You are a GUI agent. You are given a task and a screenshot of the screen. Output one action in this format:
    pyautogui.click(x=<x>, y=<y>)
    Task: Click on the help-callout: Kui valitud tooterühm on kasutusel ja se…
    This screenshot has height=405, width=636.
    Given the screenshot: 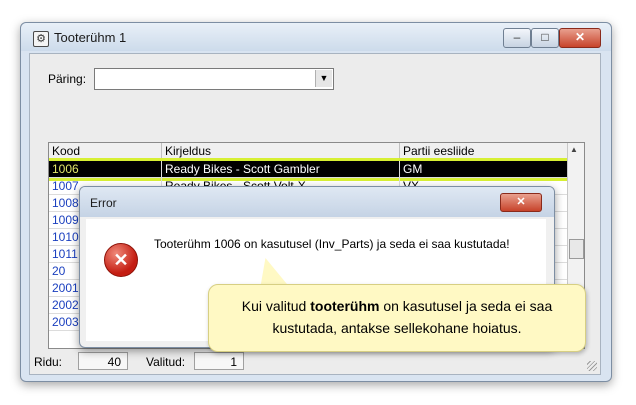 What is the action you would take?
    pyautogui.click(x=397, y=318)
    